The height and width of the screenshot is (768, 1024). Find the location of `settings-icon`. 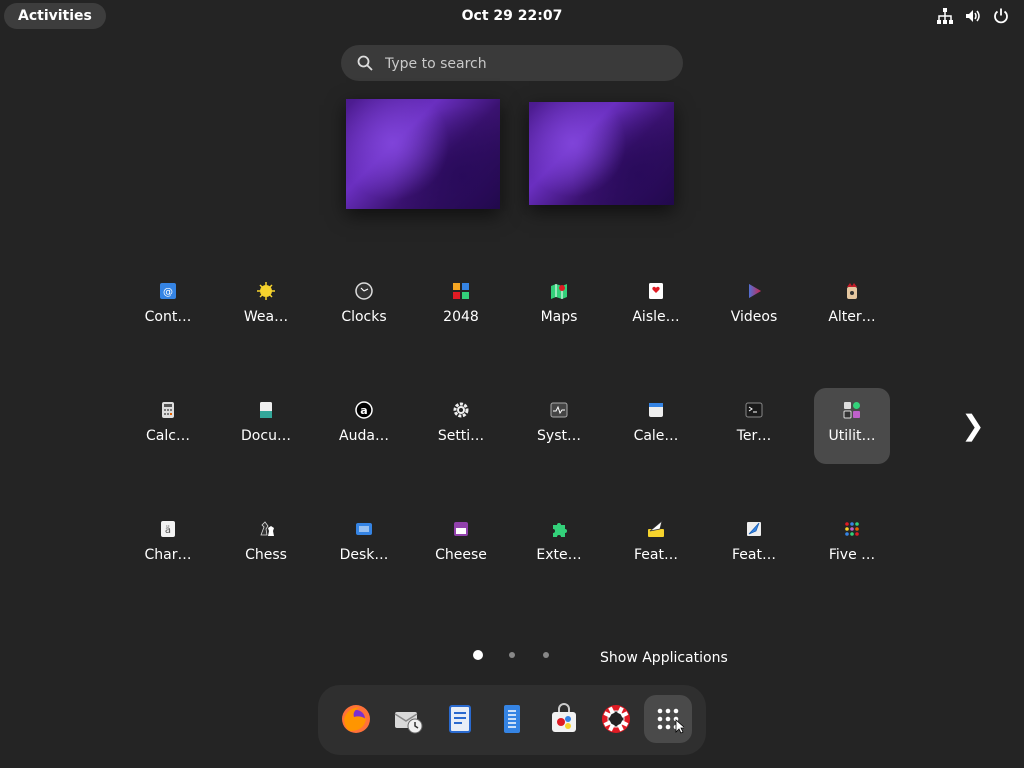

settings-icon is located at coordinates (461, 410).